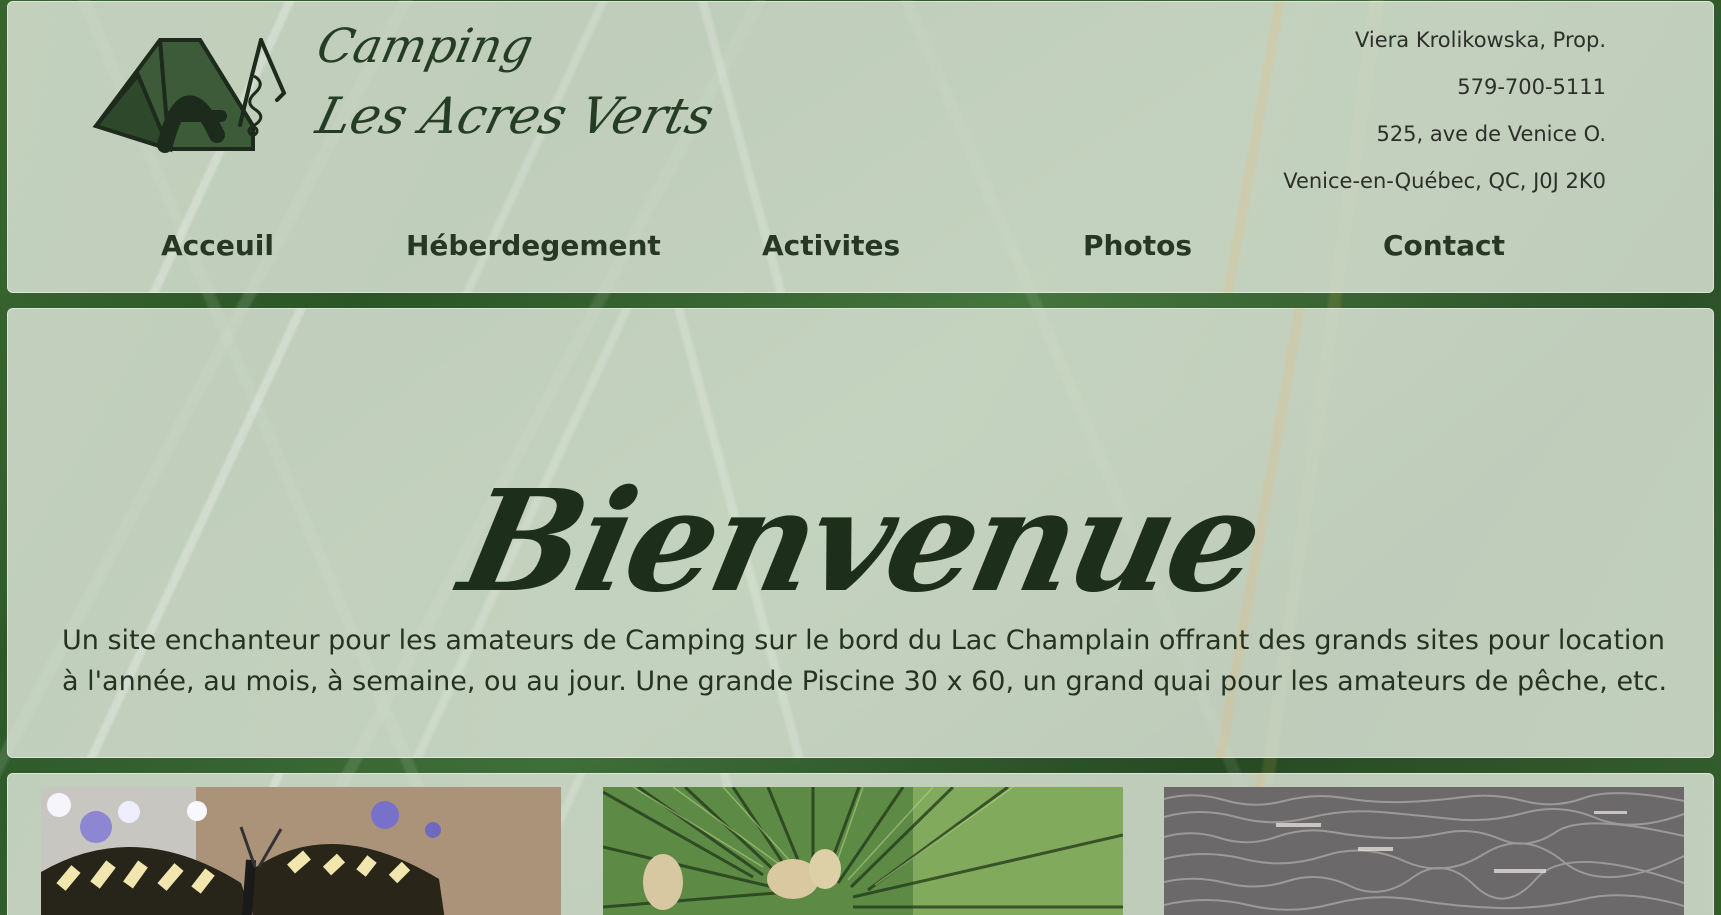 The width and height of the screenshot is (1721, 915). What do you see at coordinates (1531, 87) in the screenshot?
I see `phone-number: 579-700-5111` at bounding box center [1531, 87].